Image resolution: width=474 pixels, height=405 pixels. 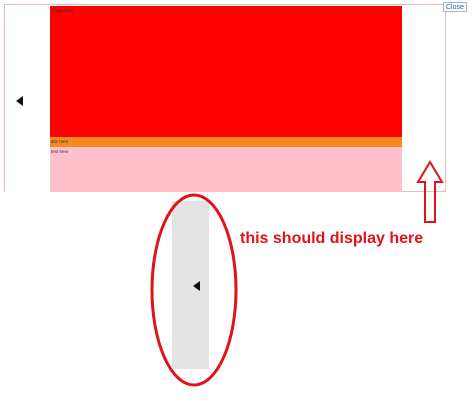 What do you see at coordinates (62, 10) in the screenshot?
I see `image-placeholder-text: image here` at bounding box center [62, 10].